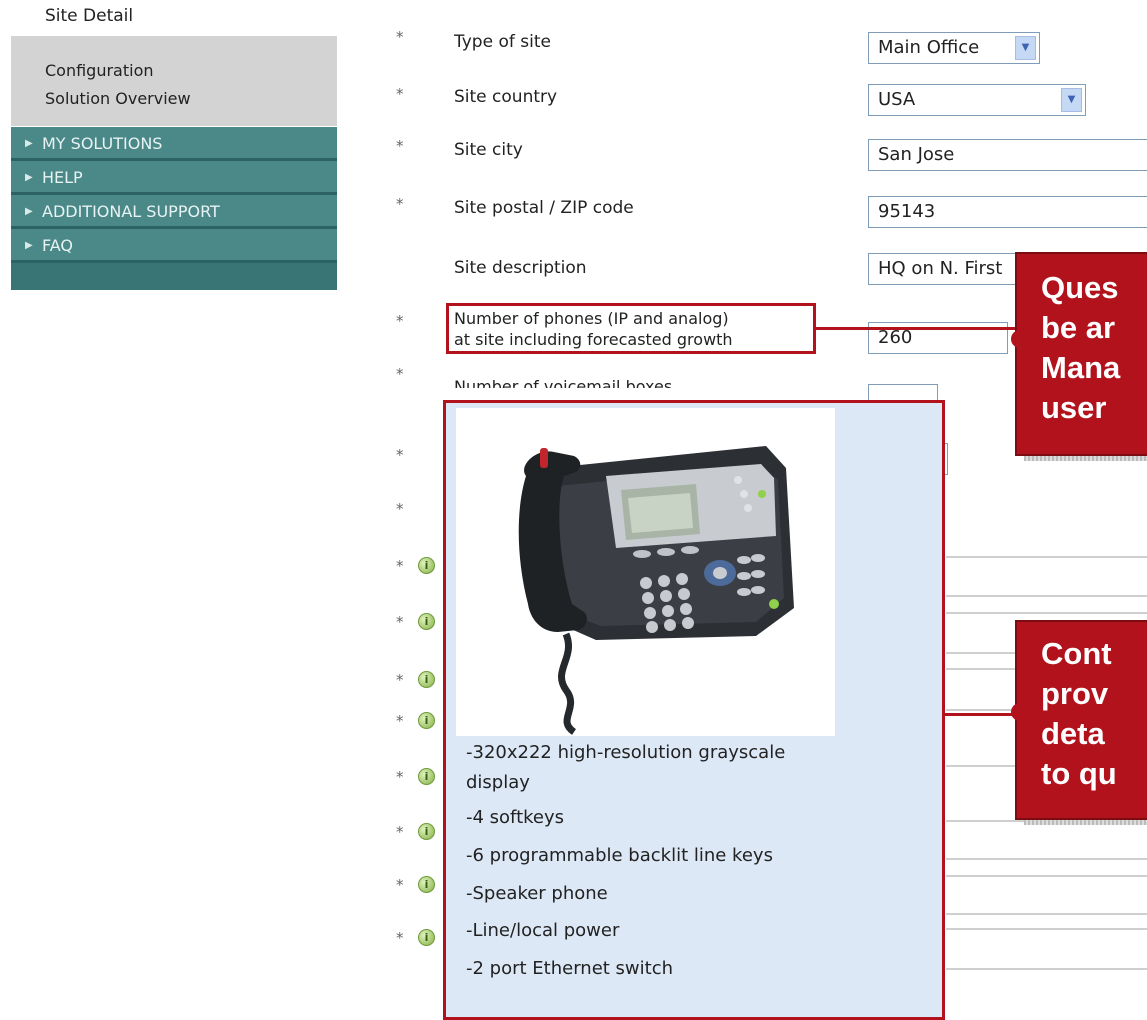 Image resolution: width=1147 pixels, height=1020 pixels. Describe the element at coordinates (537, 893) in the screenshot. I see `feature-speaker-phone: -Speaker phone` at that location.